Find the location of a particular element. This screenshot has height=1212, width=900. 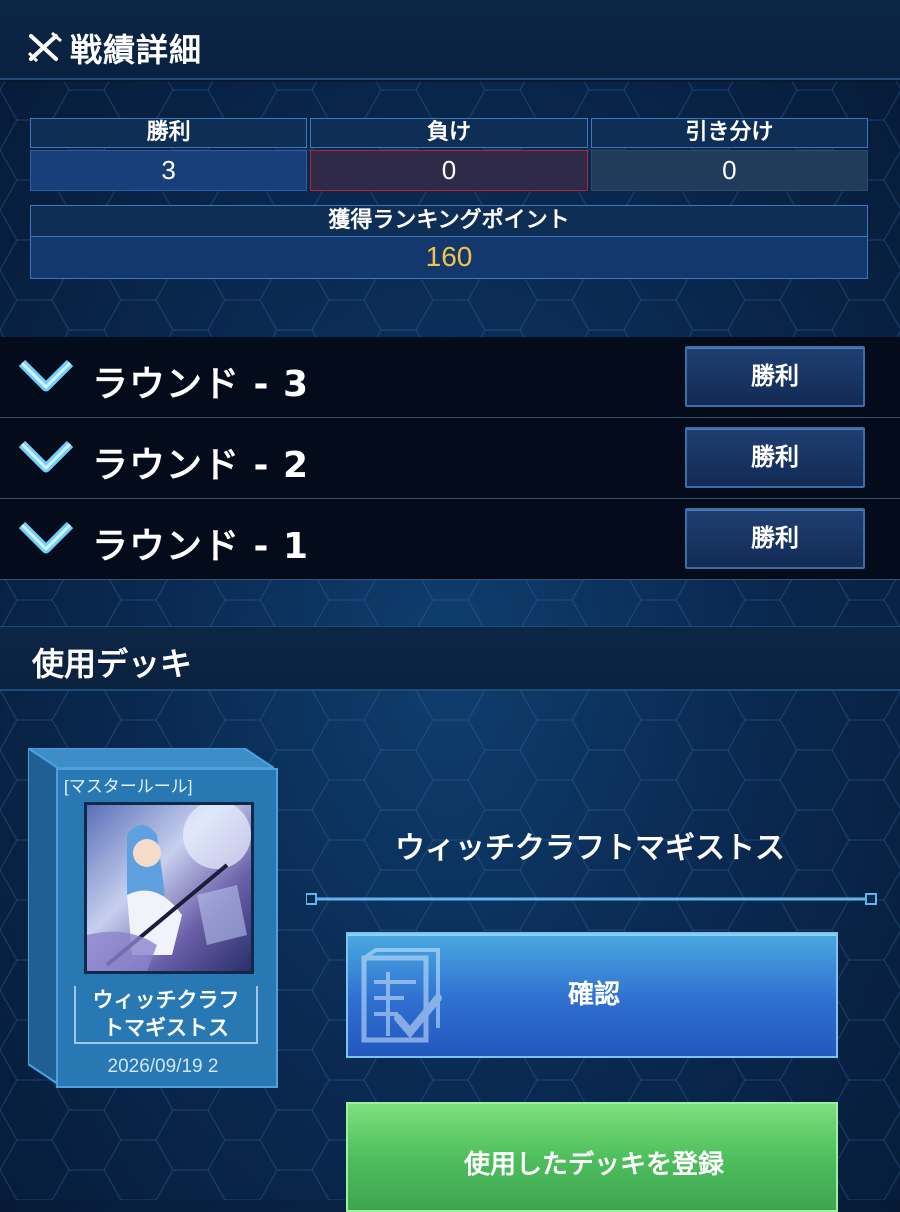

register-deck-button-label: 使用したデッキを登録 is located at coordinates (593, 1165).